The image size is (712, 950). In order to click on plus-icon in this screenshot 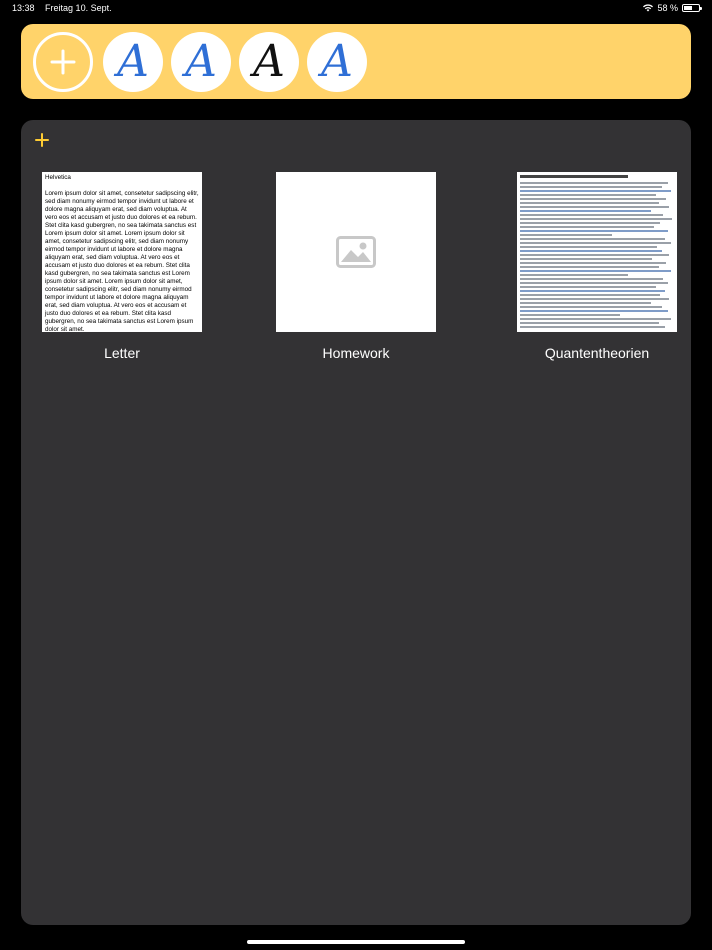, I will do `click(63, 62)`.